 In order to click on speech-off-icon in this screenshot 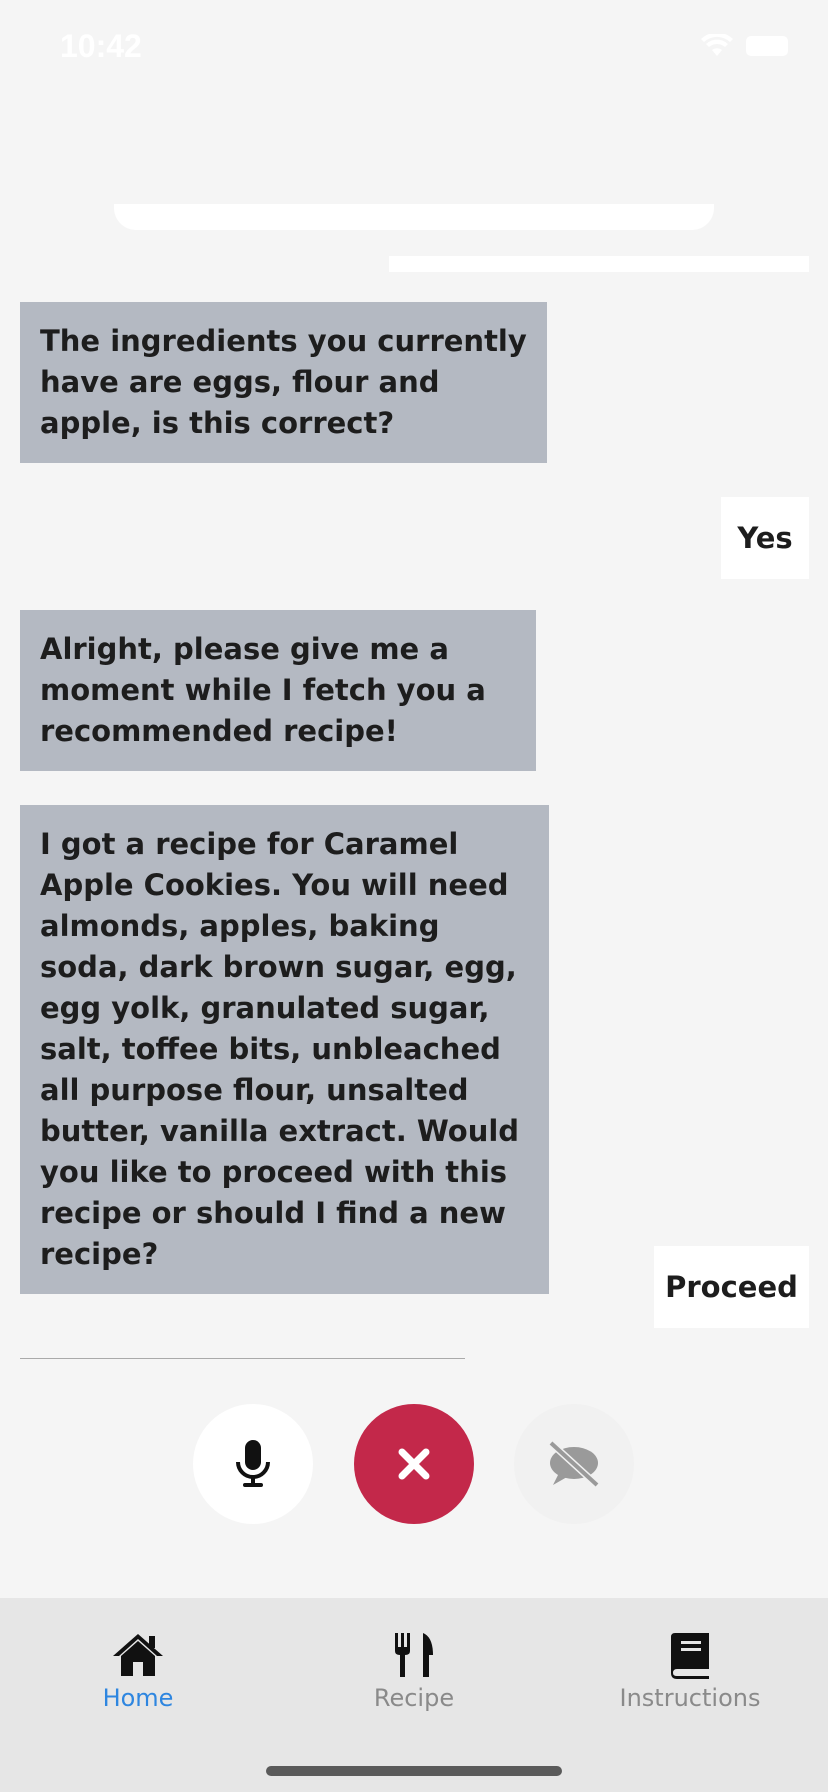, I will do `click(574, 1464)`.